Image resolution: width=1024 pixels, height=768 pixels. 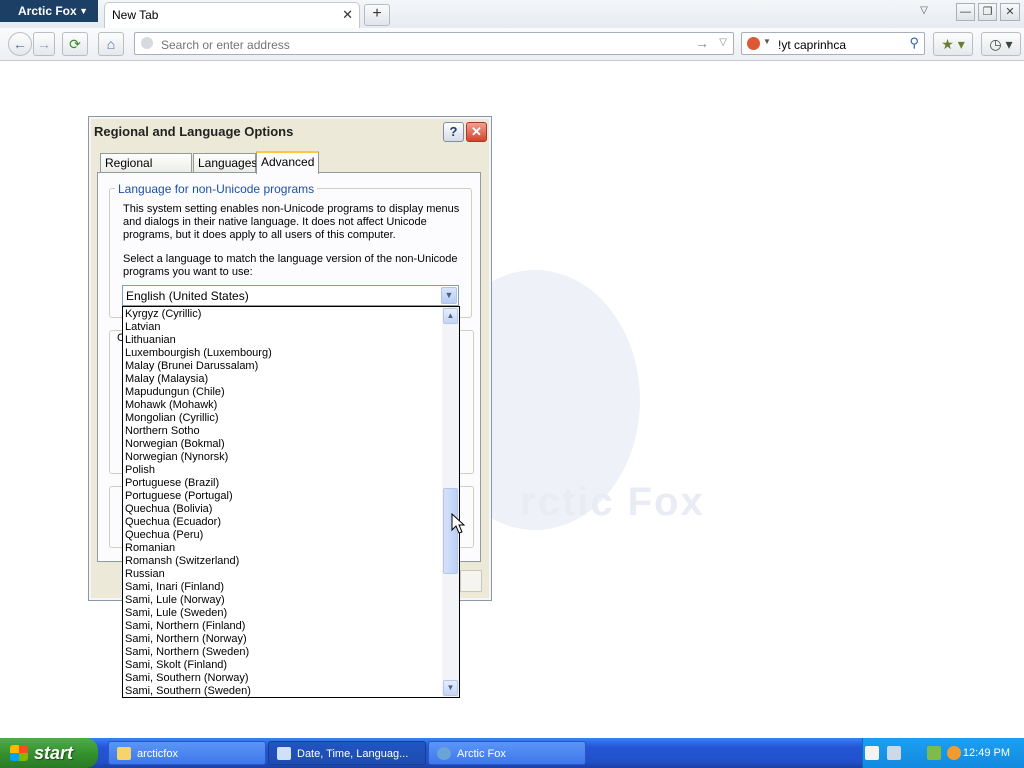 I want to click on close-icon: ✕, so click(x=1010, y=12).